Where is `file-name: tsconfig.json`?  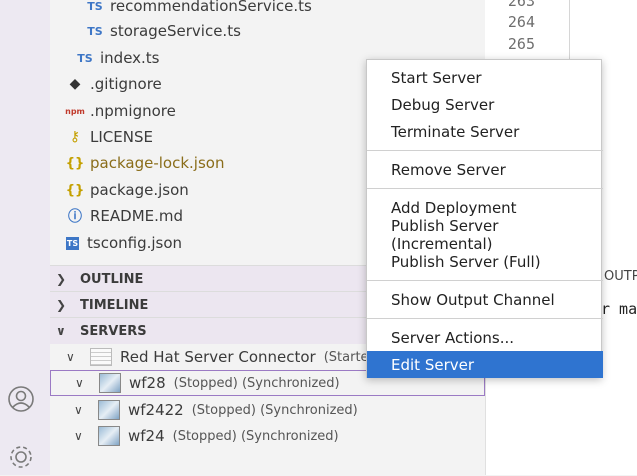 file-name: tsconfig.json is located at coordinates (135, 243).